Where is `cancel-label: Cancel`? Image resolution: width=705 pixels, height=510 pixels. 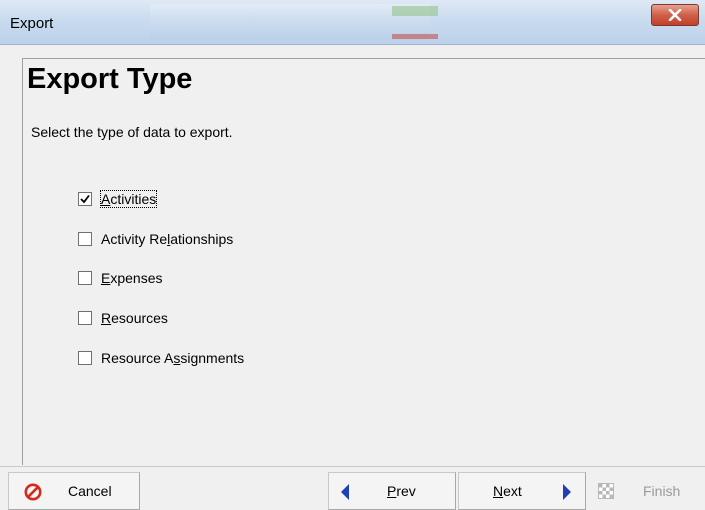 cancel-label: Cancel is located at coordinates (90, 491).